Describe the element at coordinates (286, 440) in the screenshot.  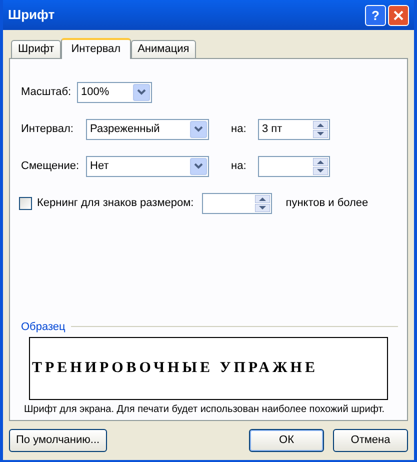
I see `ok-button: ОК` at that location.